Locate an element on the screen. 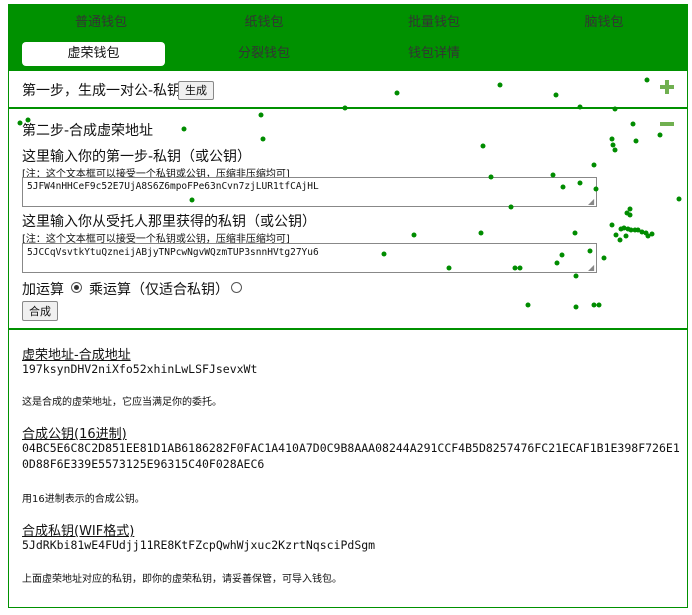  op-mul-label: 乘运算（仅适合私钥） is located at coordinates (159, 290).